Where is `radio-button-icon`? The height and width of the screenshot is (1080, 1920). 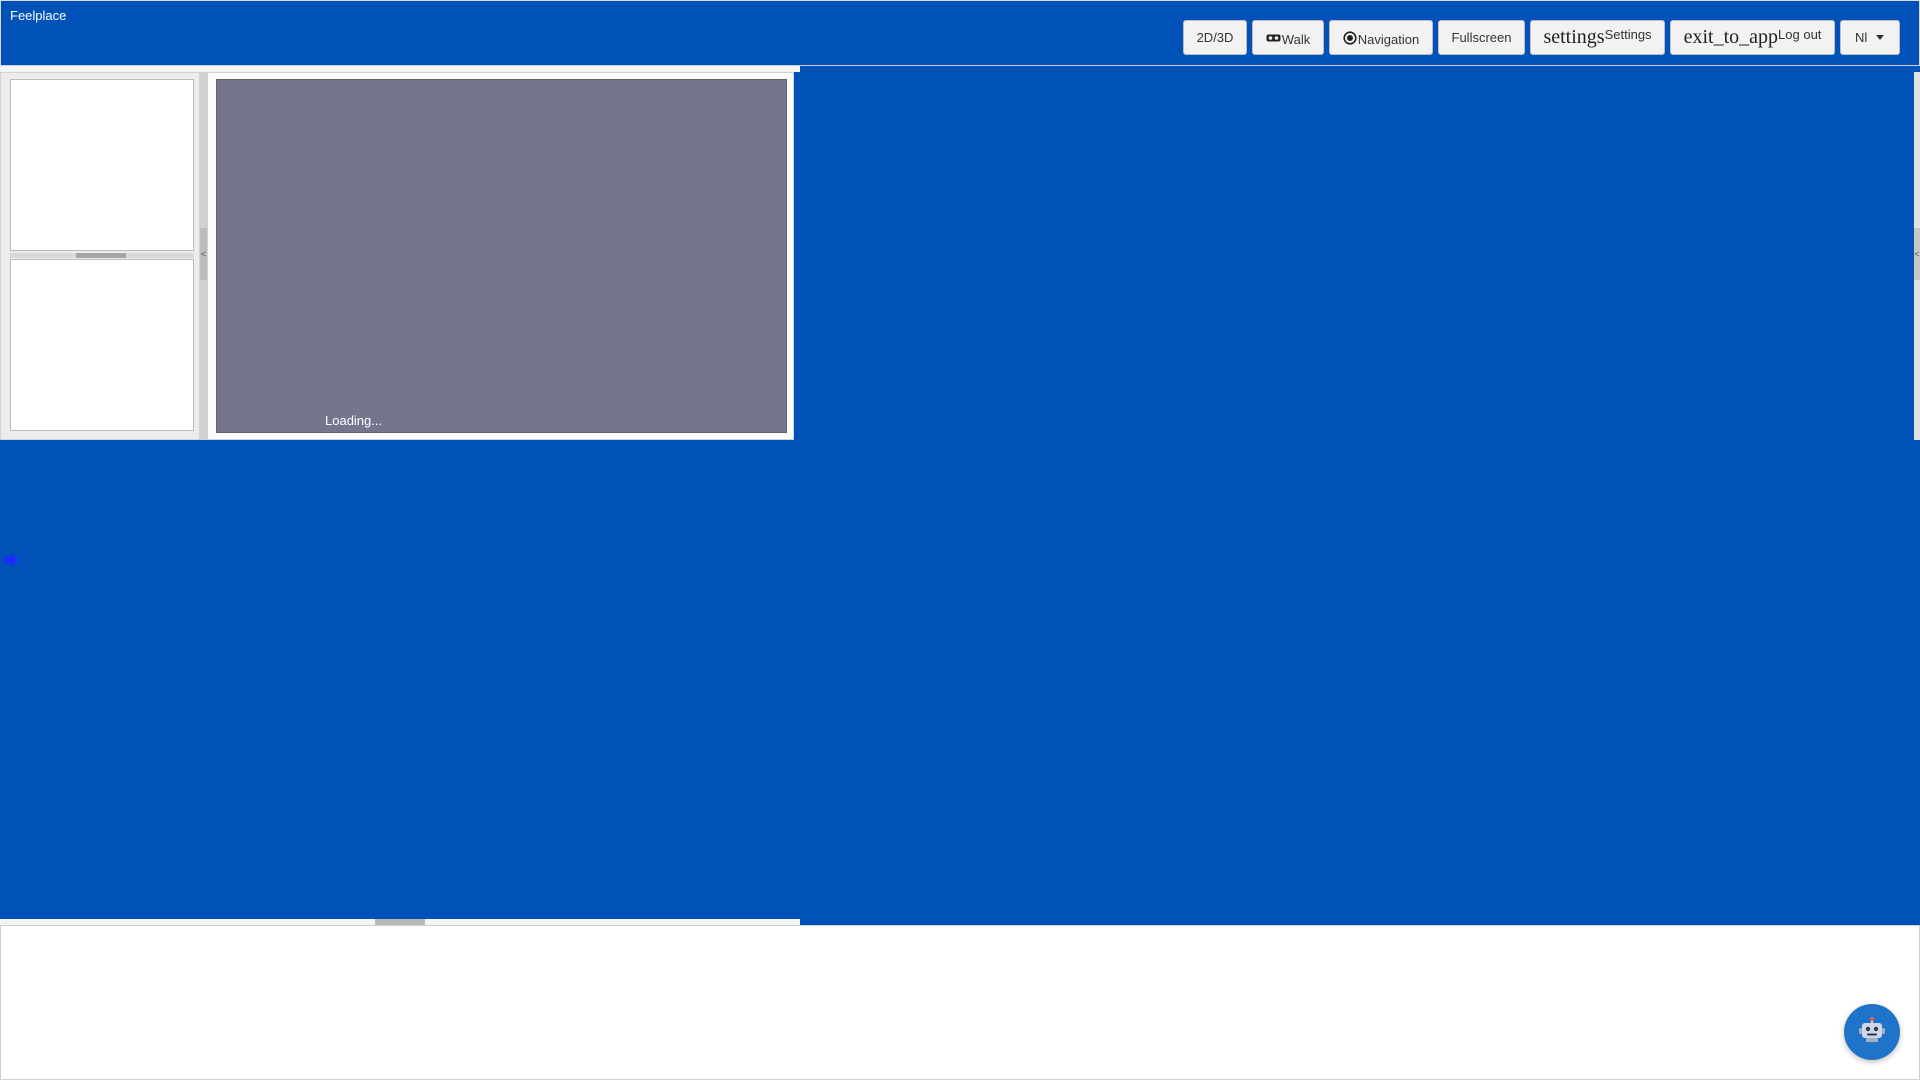 radio-button-icon is located at coordinates (1350, 37).